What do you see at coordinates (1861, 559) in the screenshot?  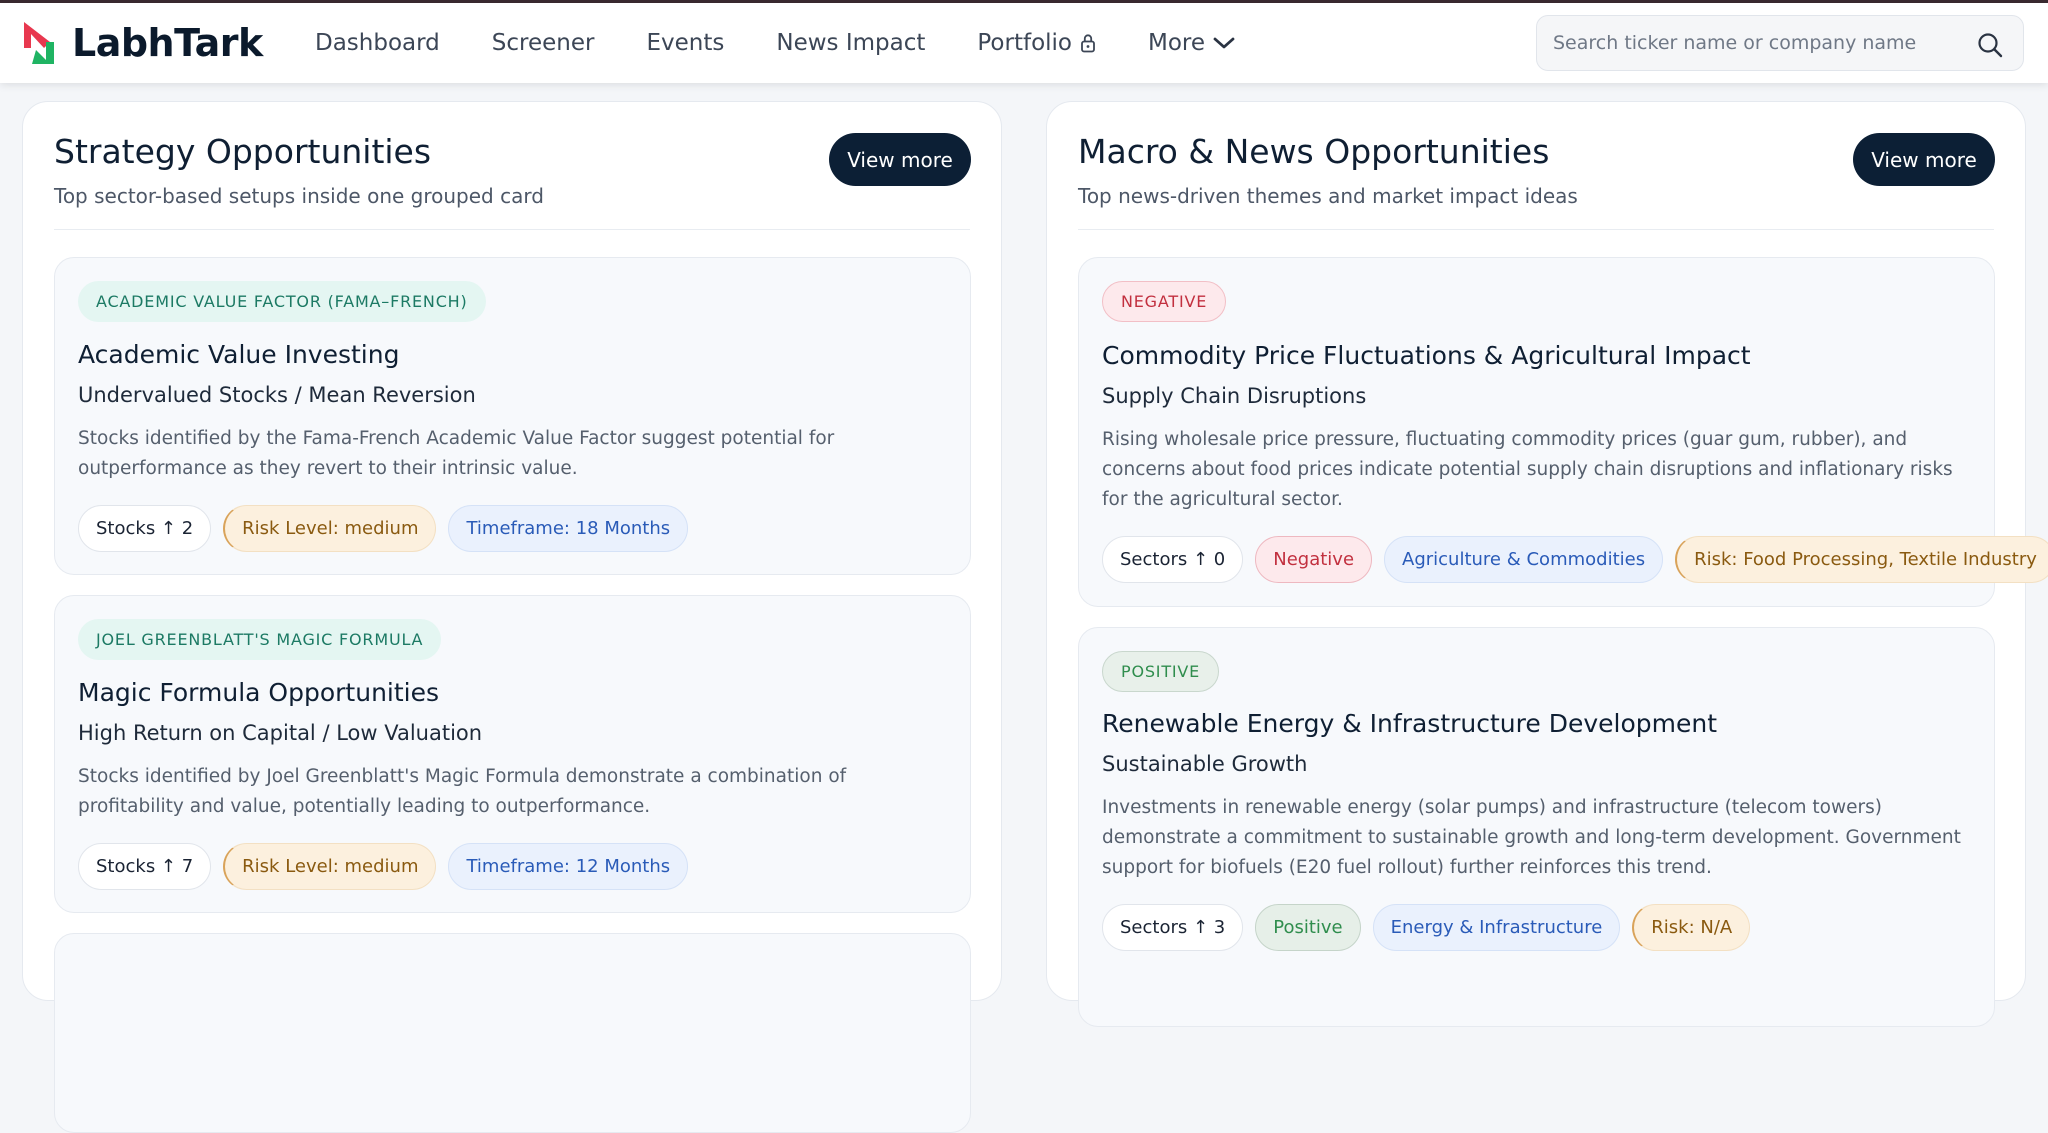 I see `risk-chip: Risk: Food Processing, Textile Industry` at bounding box center [1861, 559].